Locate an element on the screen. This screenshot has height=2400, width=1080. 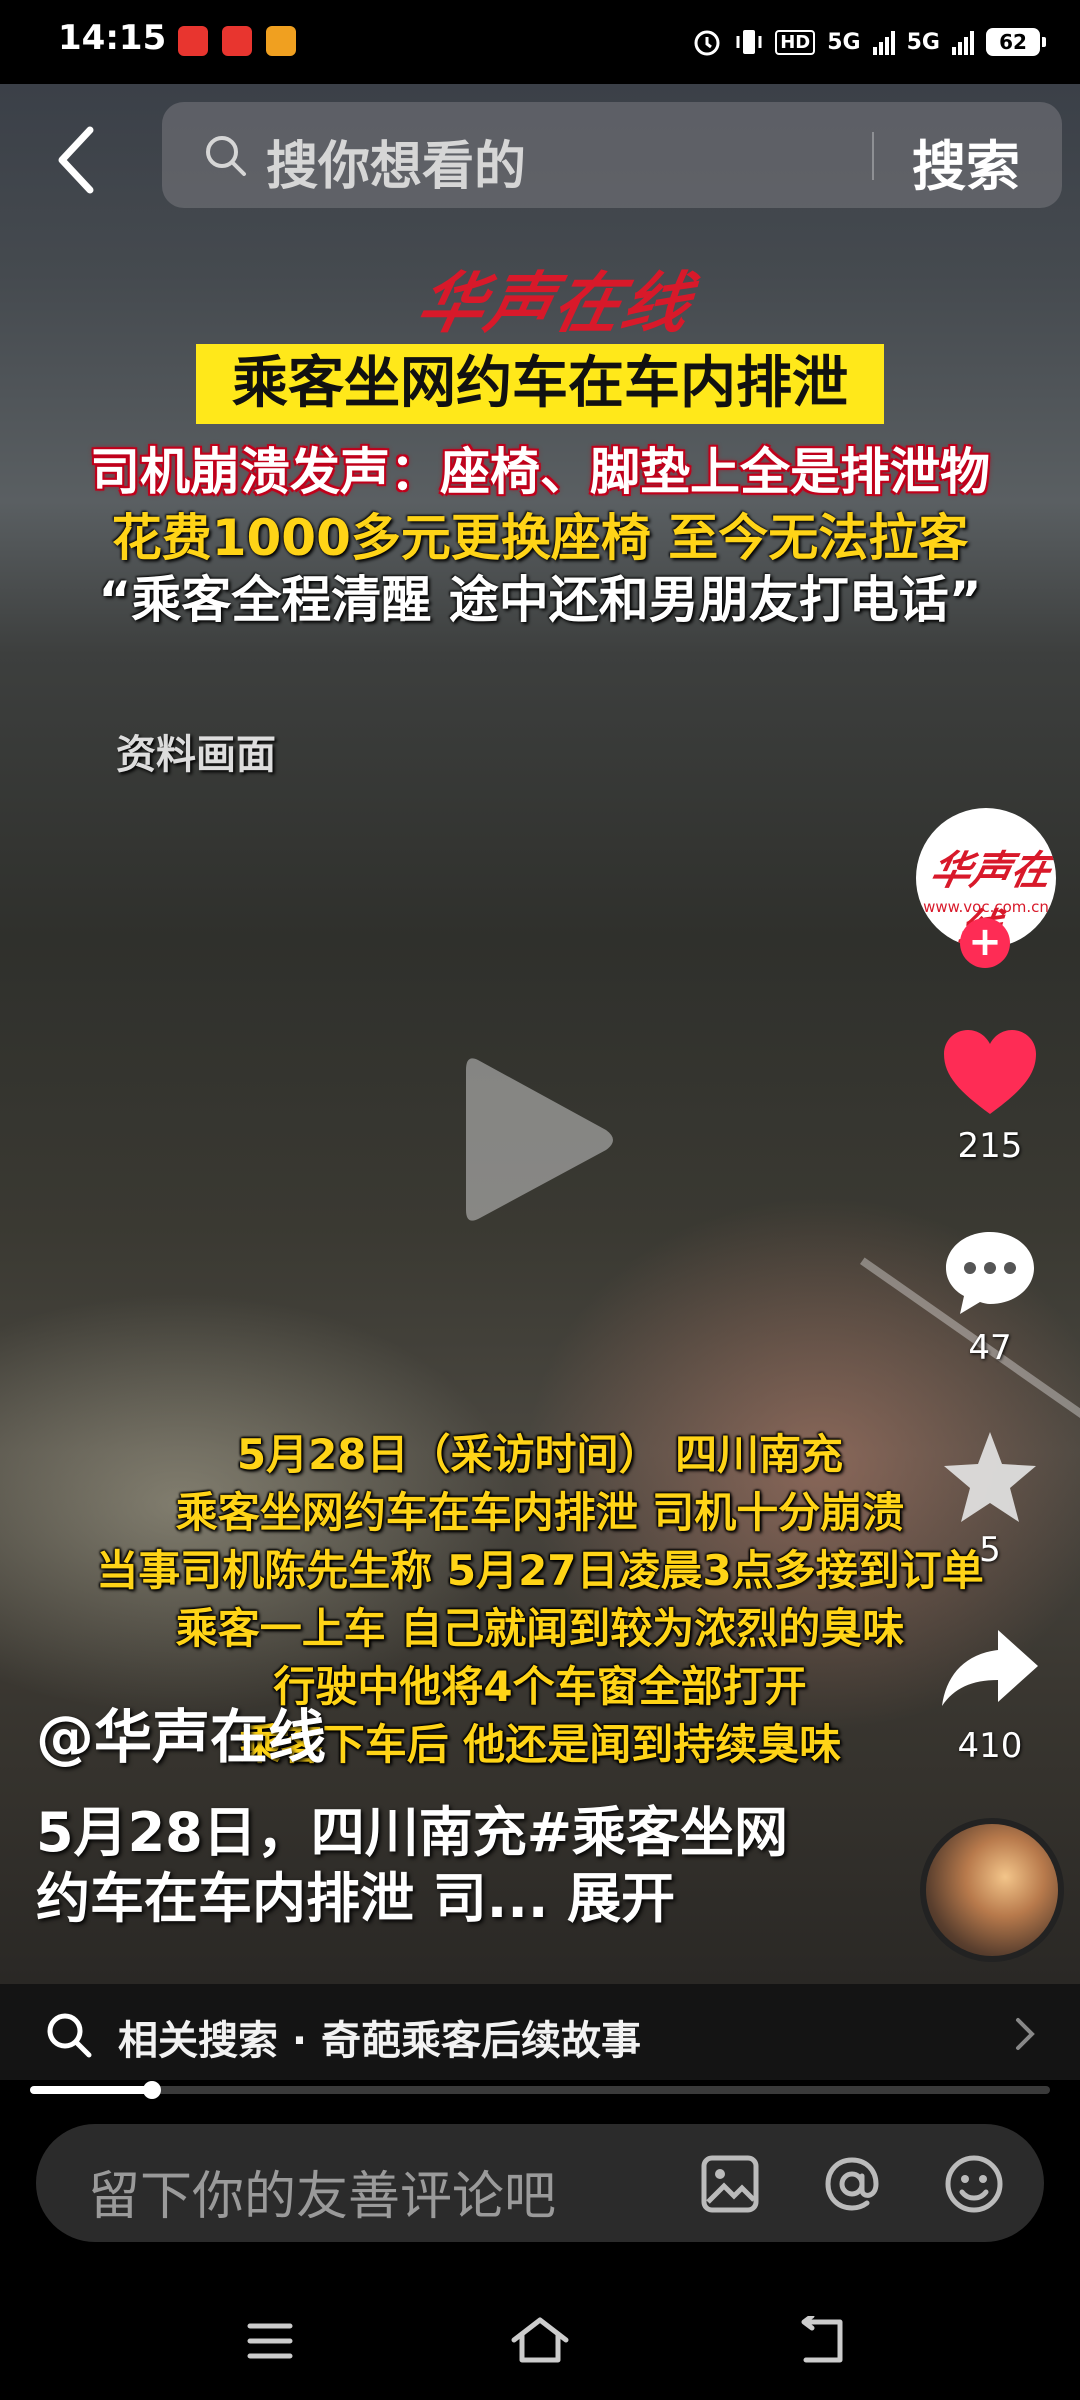
network-type-1: 5G is located at coordinates (844, 42).